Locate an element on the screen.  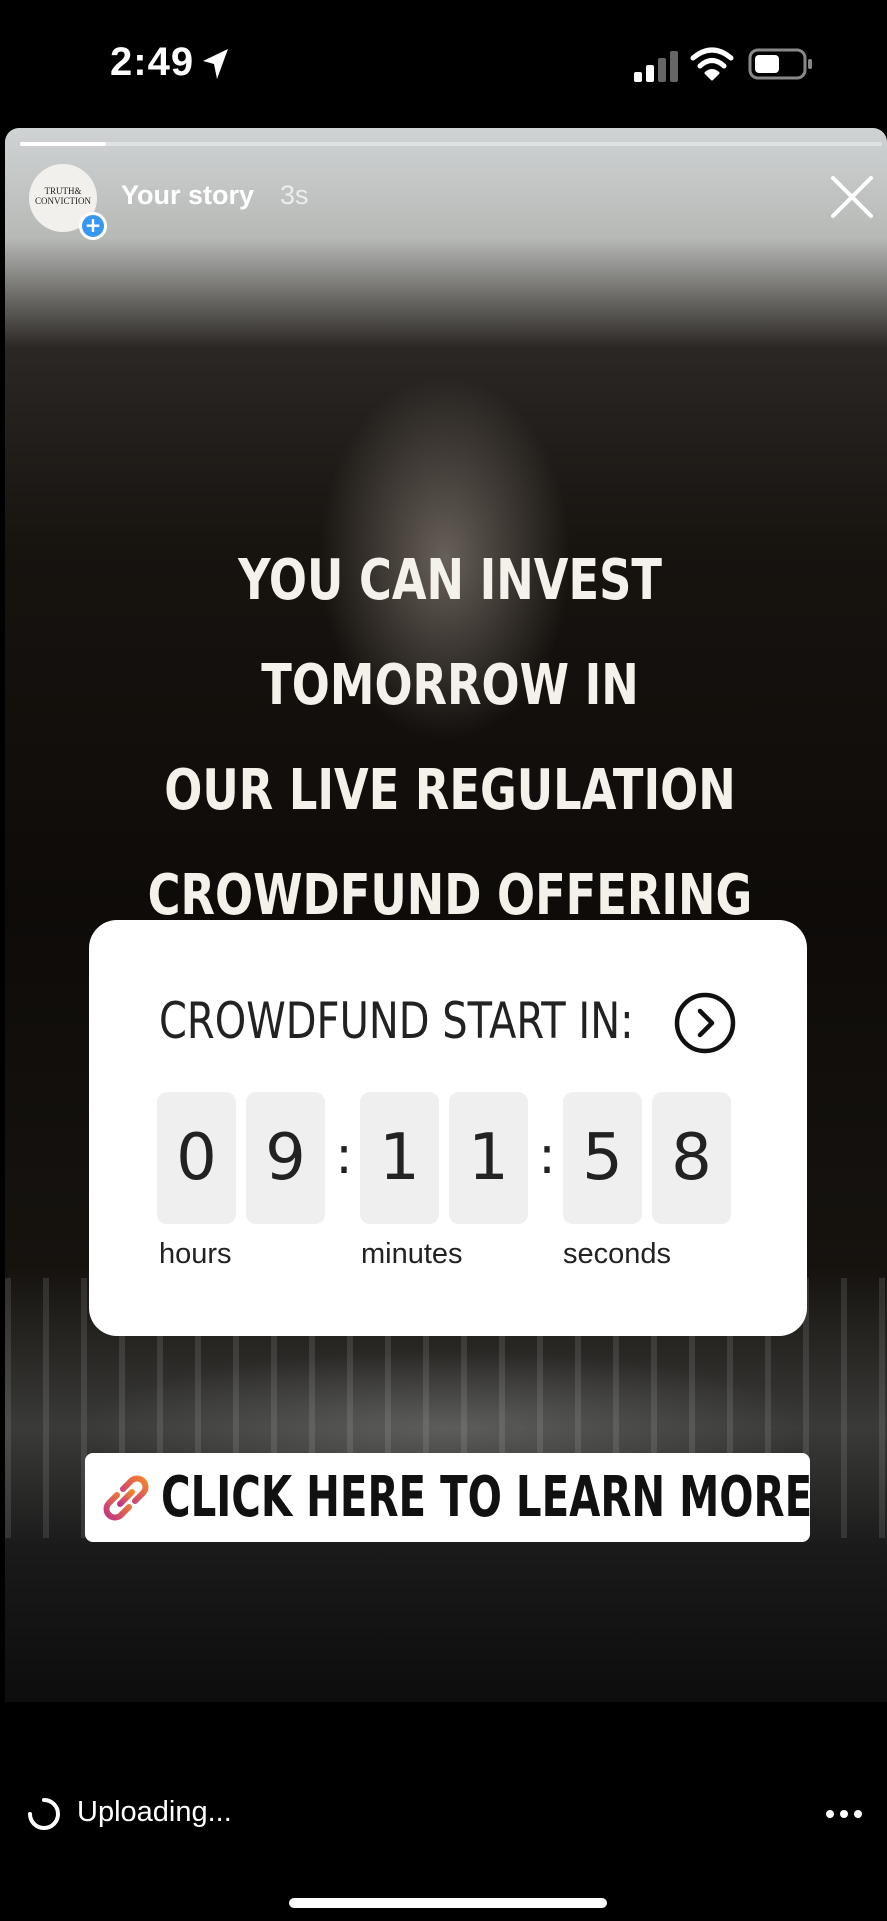
countdown-digit-hours-ones: 9 is located at coordinates (285, 1158).